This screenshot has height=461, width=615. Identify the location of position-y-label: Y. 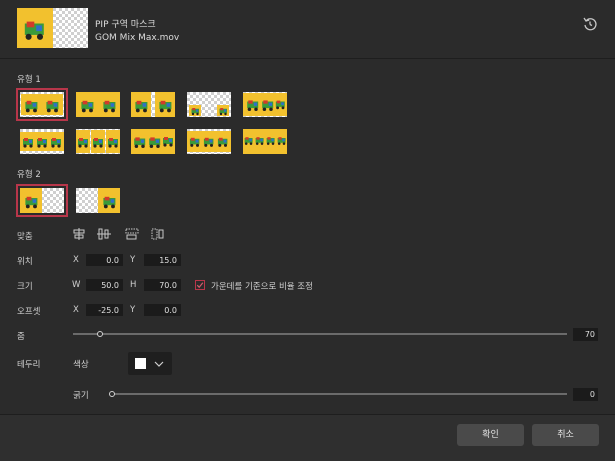
(133, 260).